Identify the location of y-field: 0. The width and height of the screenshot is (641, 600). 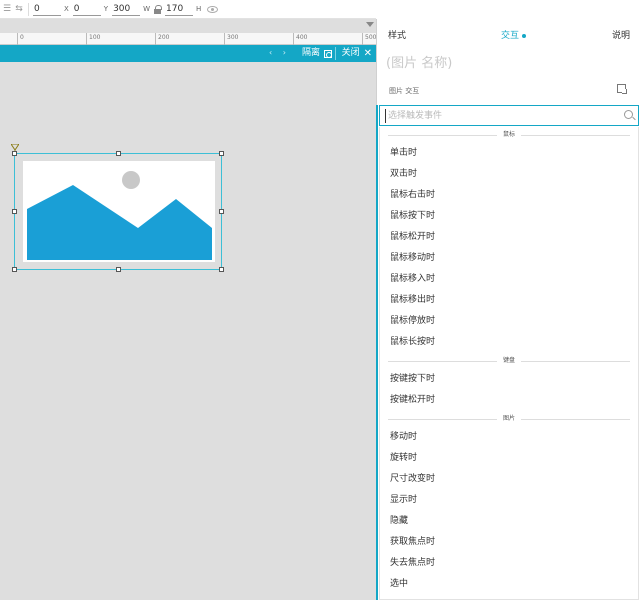
(86, 9).